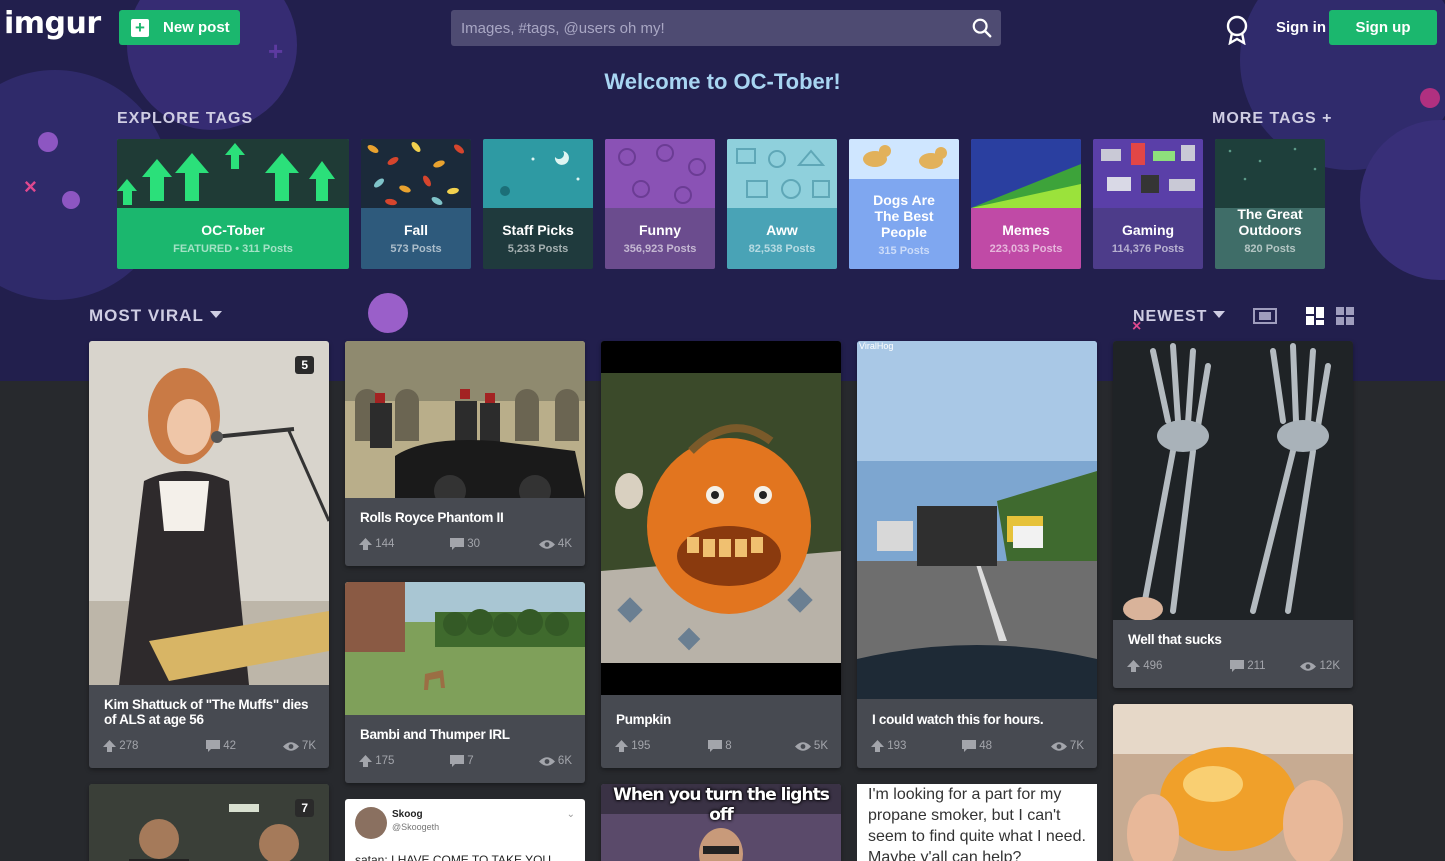 The height and width of the screenshot is (861, 1445). What do you see at coordinates (155, 316) in the screenshot?
I see `most-viral-dropdown: MOST VIRAL` at bounding box center [155, 316].